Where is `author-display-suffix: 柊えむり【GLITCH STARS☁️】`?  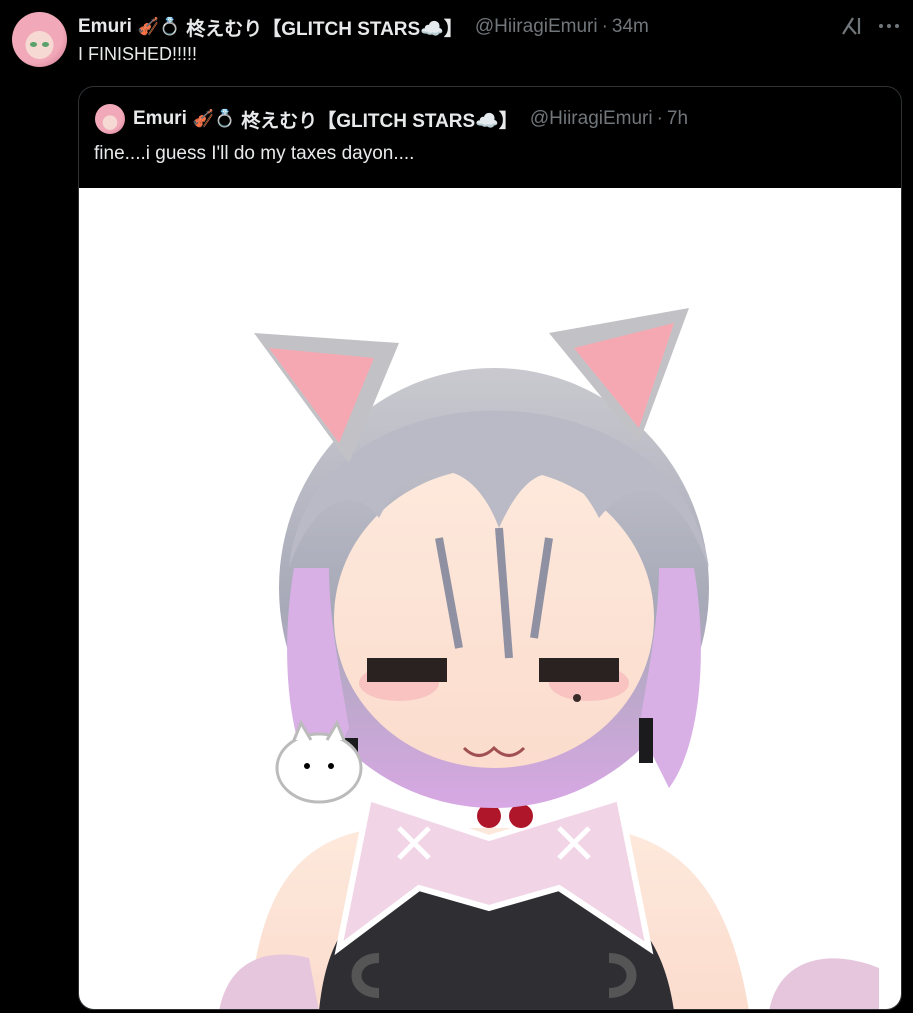
author-display-suffix: 柊えむり【GLITCH STARS☁️】 is located at coordinates (324, 27).